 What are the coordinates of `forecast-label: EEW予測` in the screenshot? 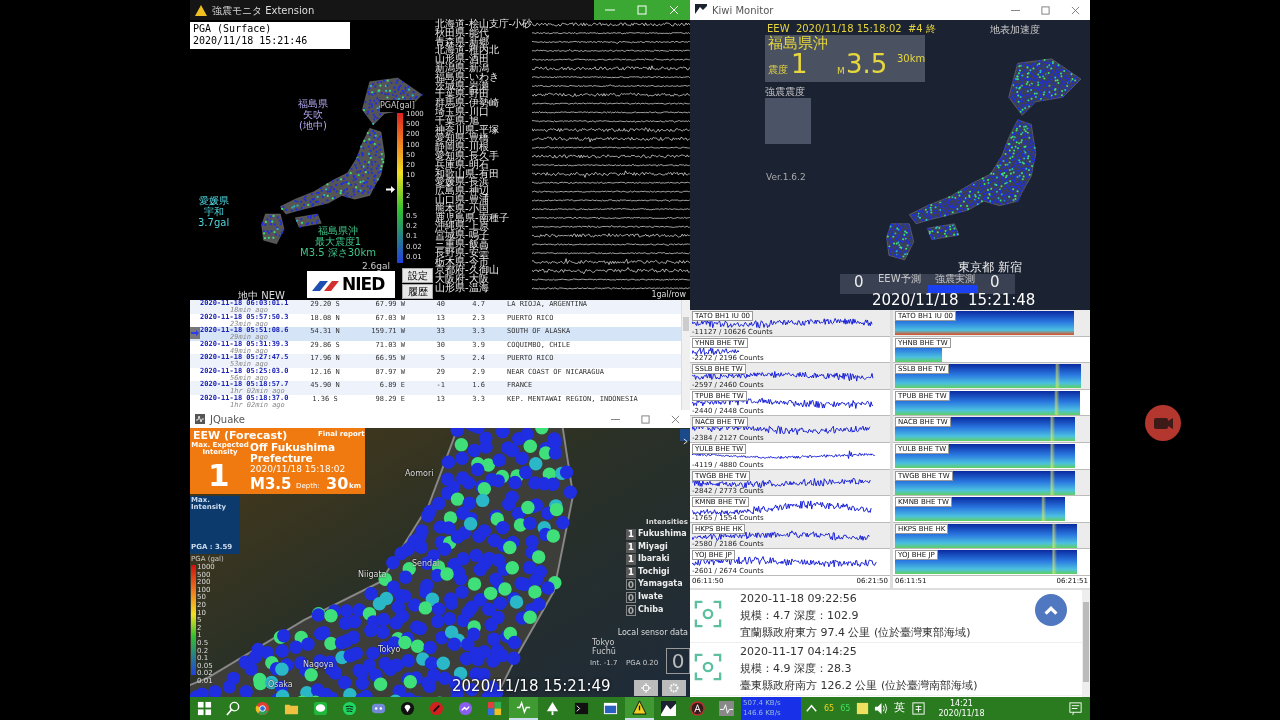 It's located at (899, 279).